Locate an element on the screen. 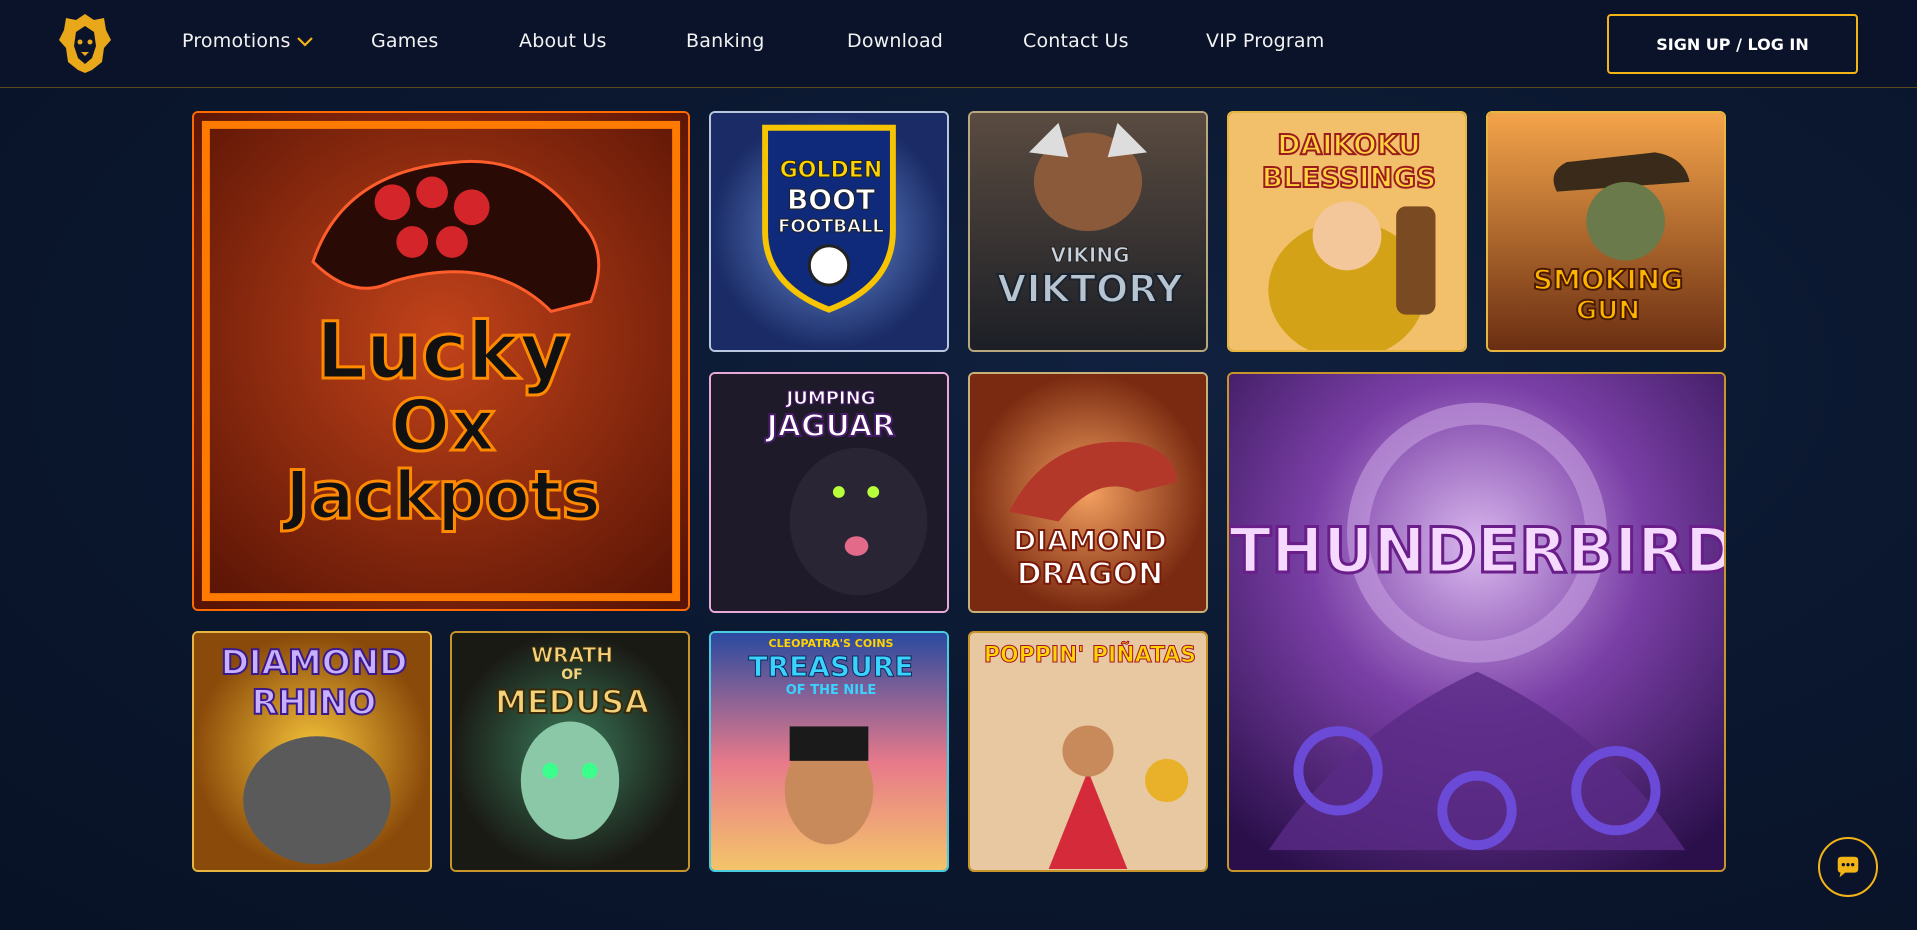  game-tile-smoking-gun: SMOKING GUN is located at coordinates (1606, 231).